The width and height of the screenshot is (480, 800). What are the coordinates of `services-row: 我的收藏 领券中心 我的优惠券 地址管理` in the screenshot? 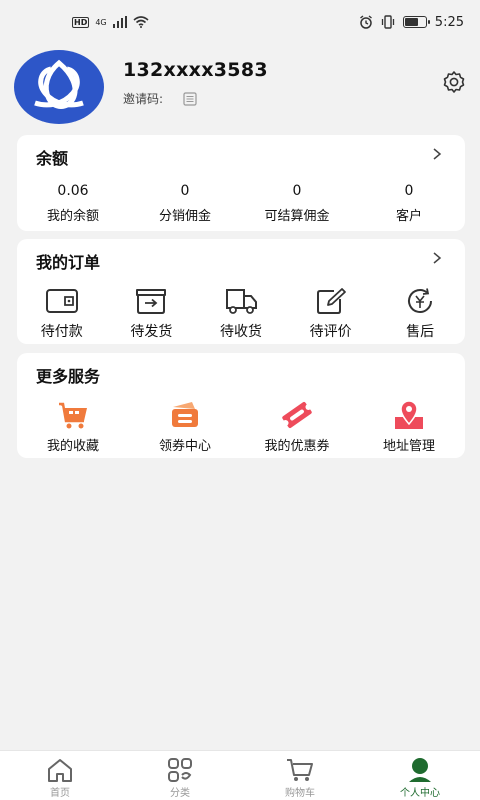 It's located at (241, 426).